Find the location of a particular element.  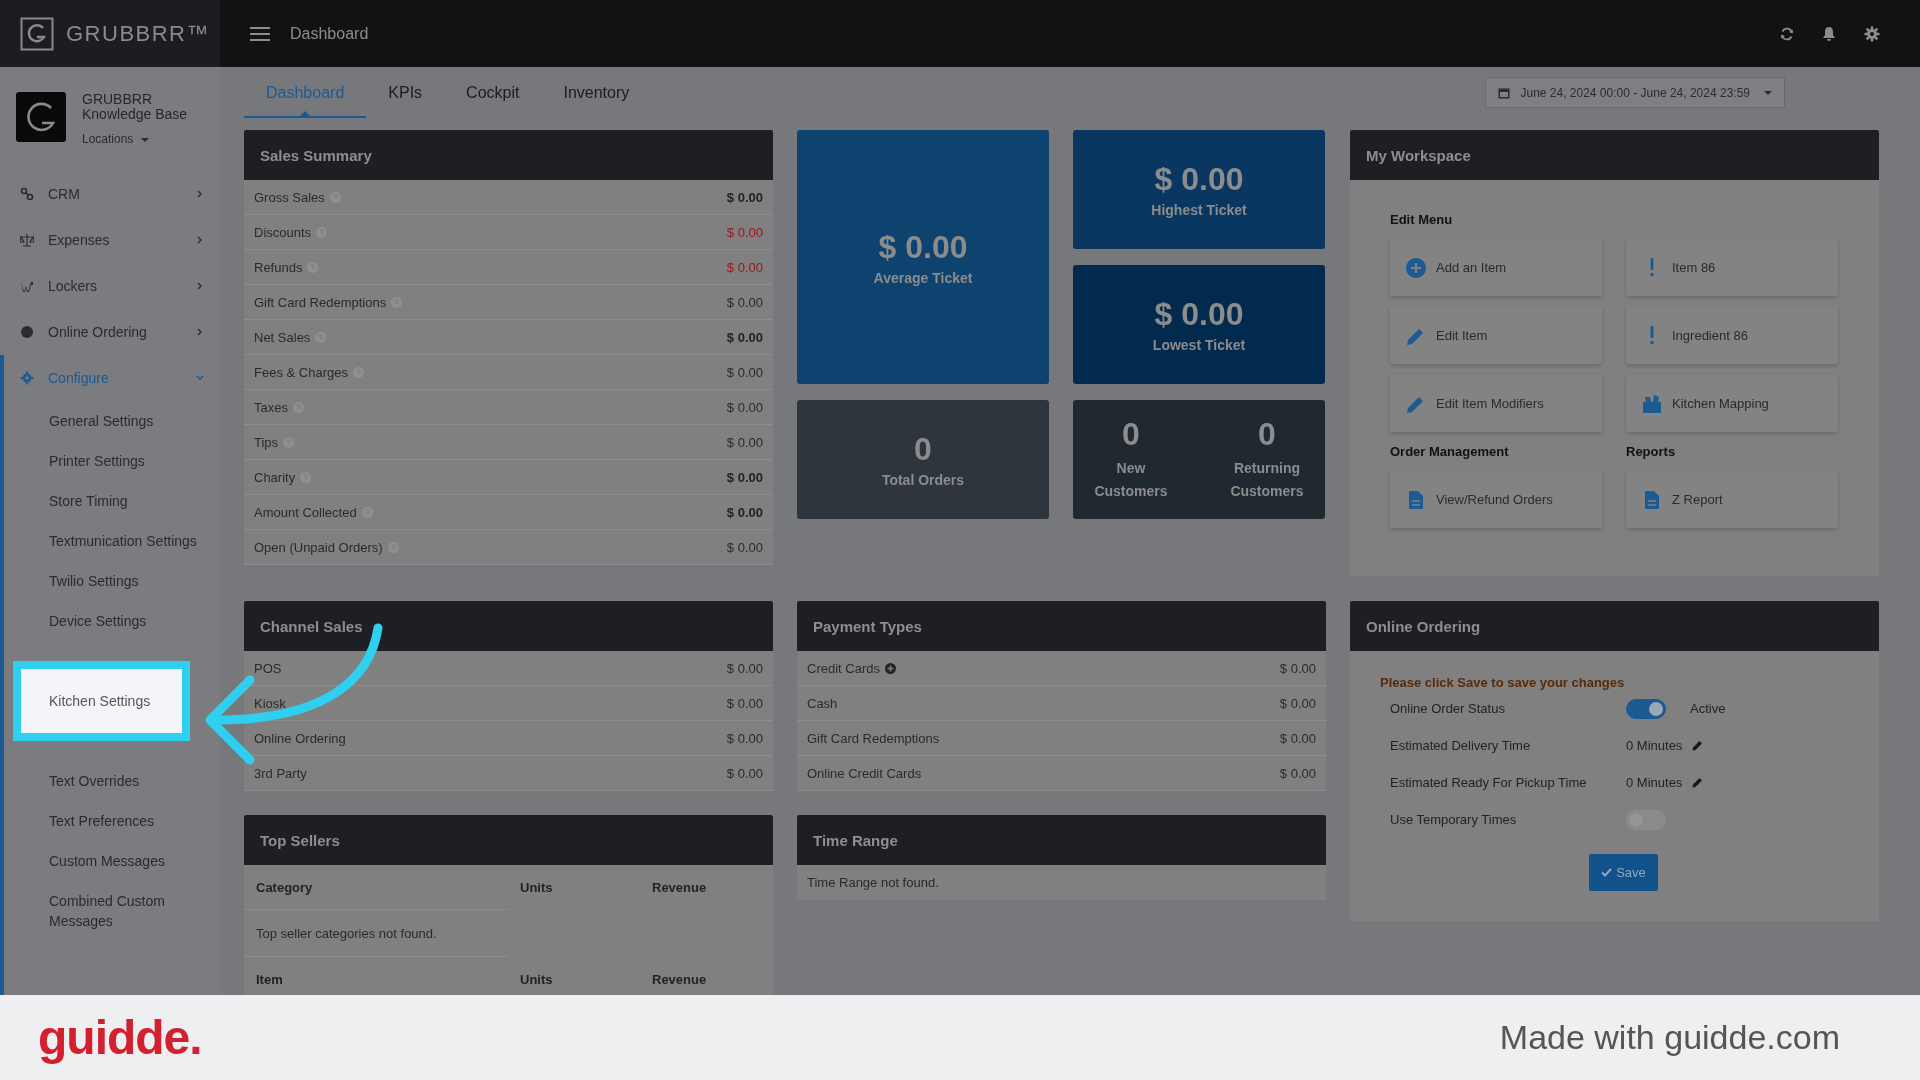

submenu-item: Text Preferences is located at coordinates (112, 821).